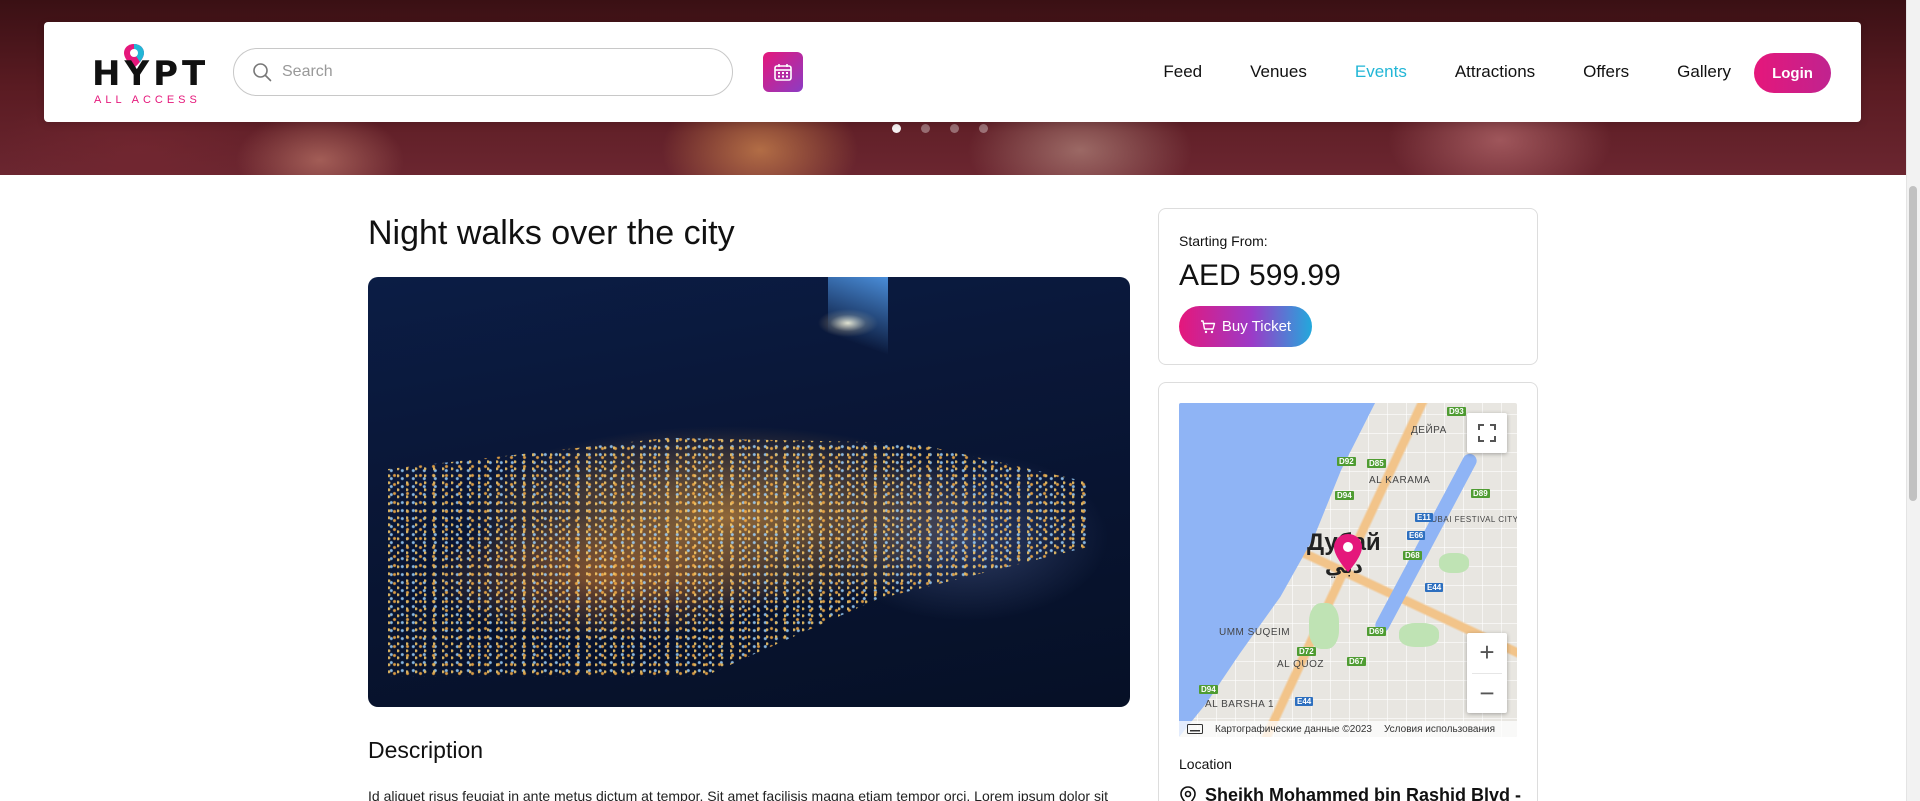 Image resolution: width=1920 pixels, height=801 pixels. Describe the element at coordinates (1205, 764) in the screenshot. I see `location-label: Location` at that location.